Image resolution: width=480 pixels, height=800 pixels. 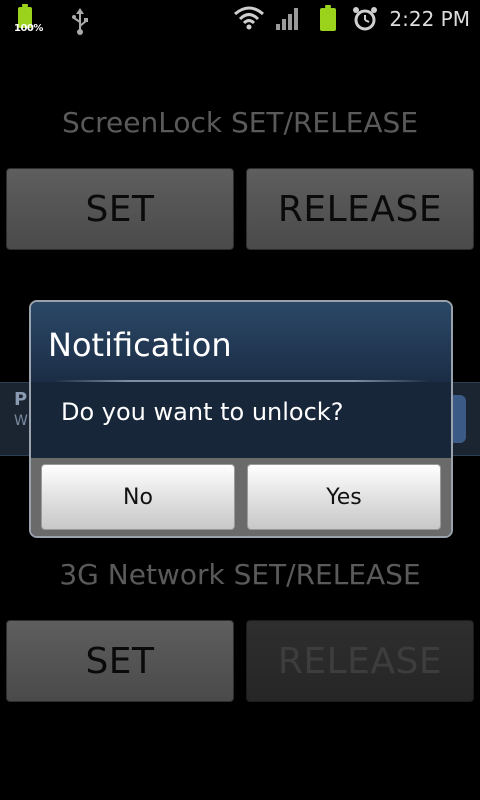 What do you see at coordinates (80, 25) in the screenshot?
I see `usb-icon` at bounding box center [80, 25].